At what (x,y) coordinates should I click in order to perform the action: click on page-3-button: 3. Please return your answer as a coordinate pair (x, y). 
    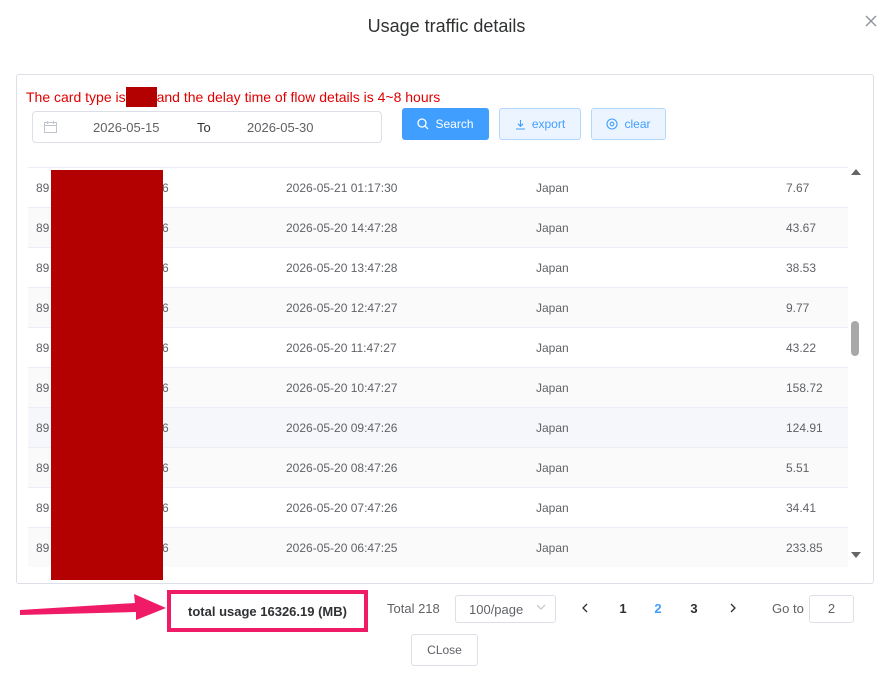
    Looking at the image, I should click on (694, 609).